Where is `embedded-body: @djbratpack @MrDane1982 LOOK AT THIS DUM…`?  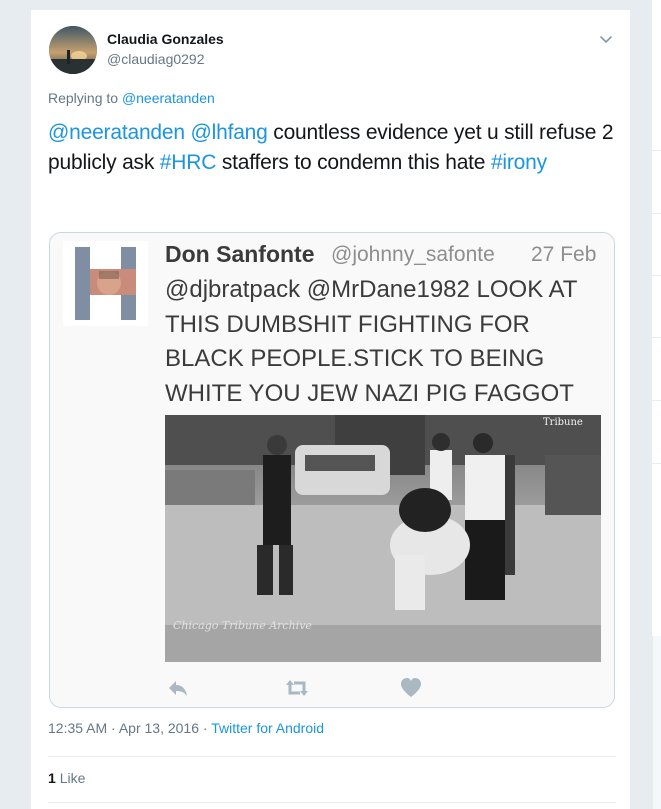
embedded-body: @djbratpack @MrDane1982 LOOK AT THIS DUM… is located at coordinates (371, 341).